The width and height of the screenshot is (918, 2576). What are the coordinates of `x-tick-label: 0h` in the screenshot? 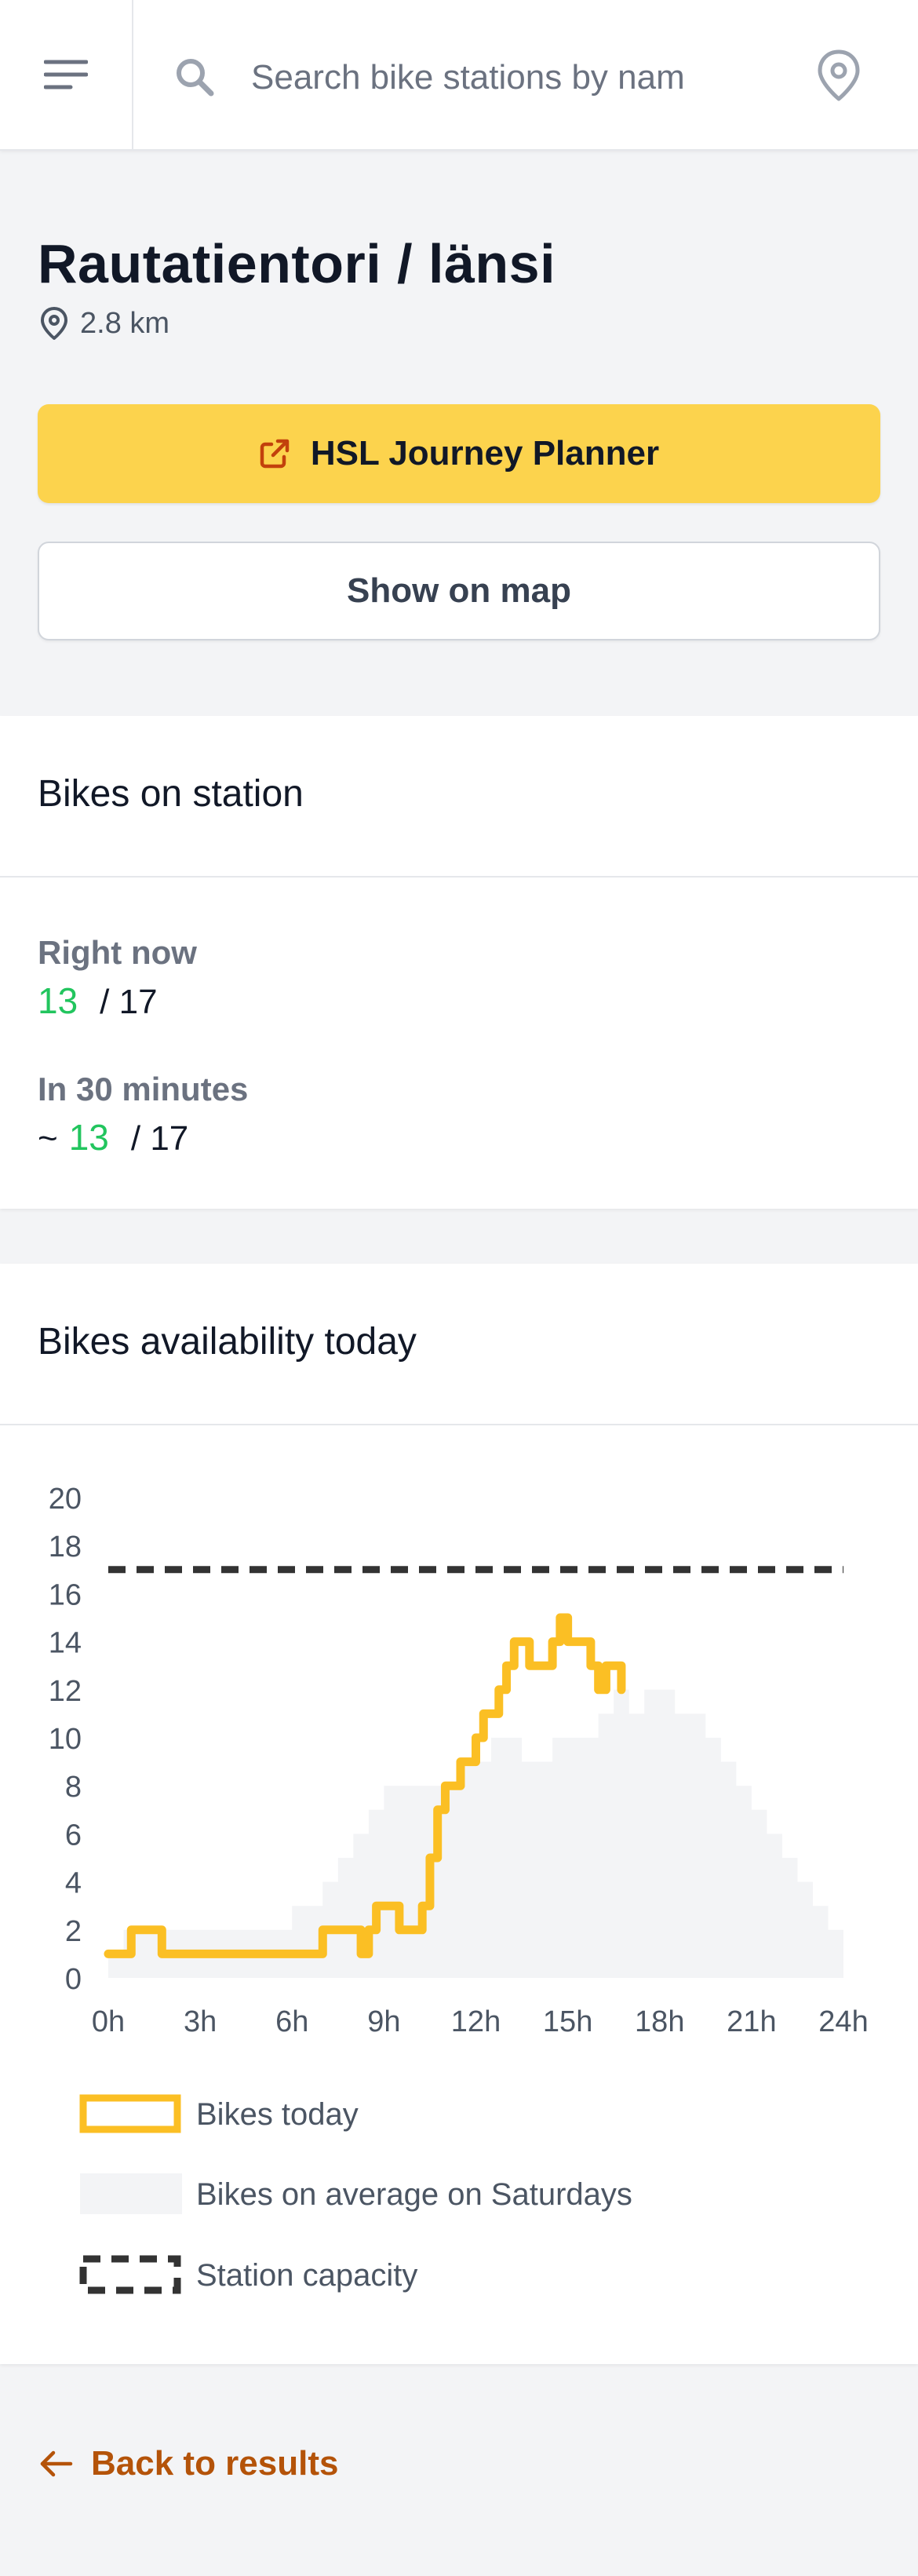 It's located at (108, 2021).